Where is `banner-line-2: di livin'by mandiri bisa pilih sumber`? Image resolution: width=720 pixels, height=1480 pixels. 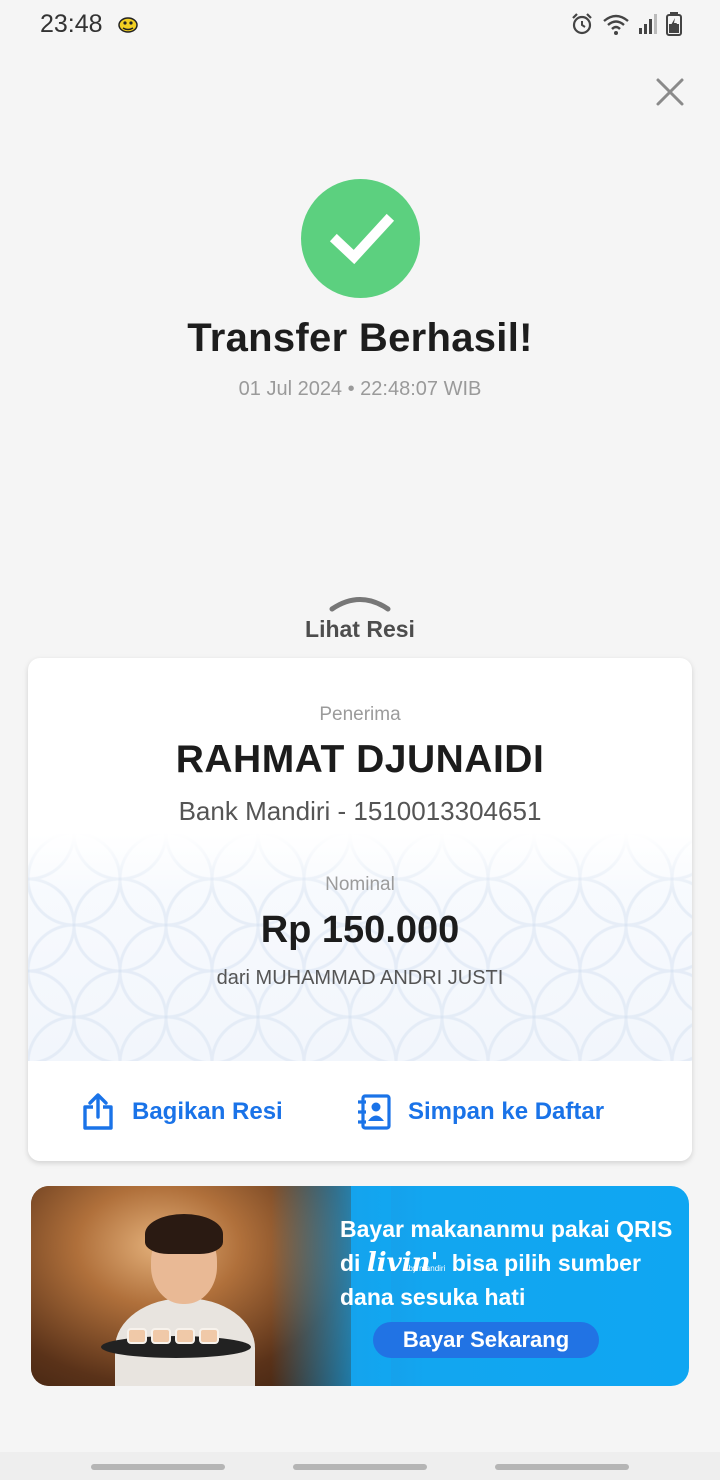 banner-line-2: di livin'by mandiri bisa pilih sumber is located at coordinates (510, 1263).